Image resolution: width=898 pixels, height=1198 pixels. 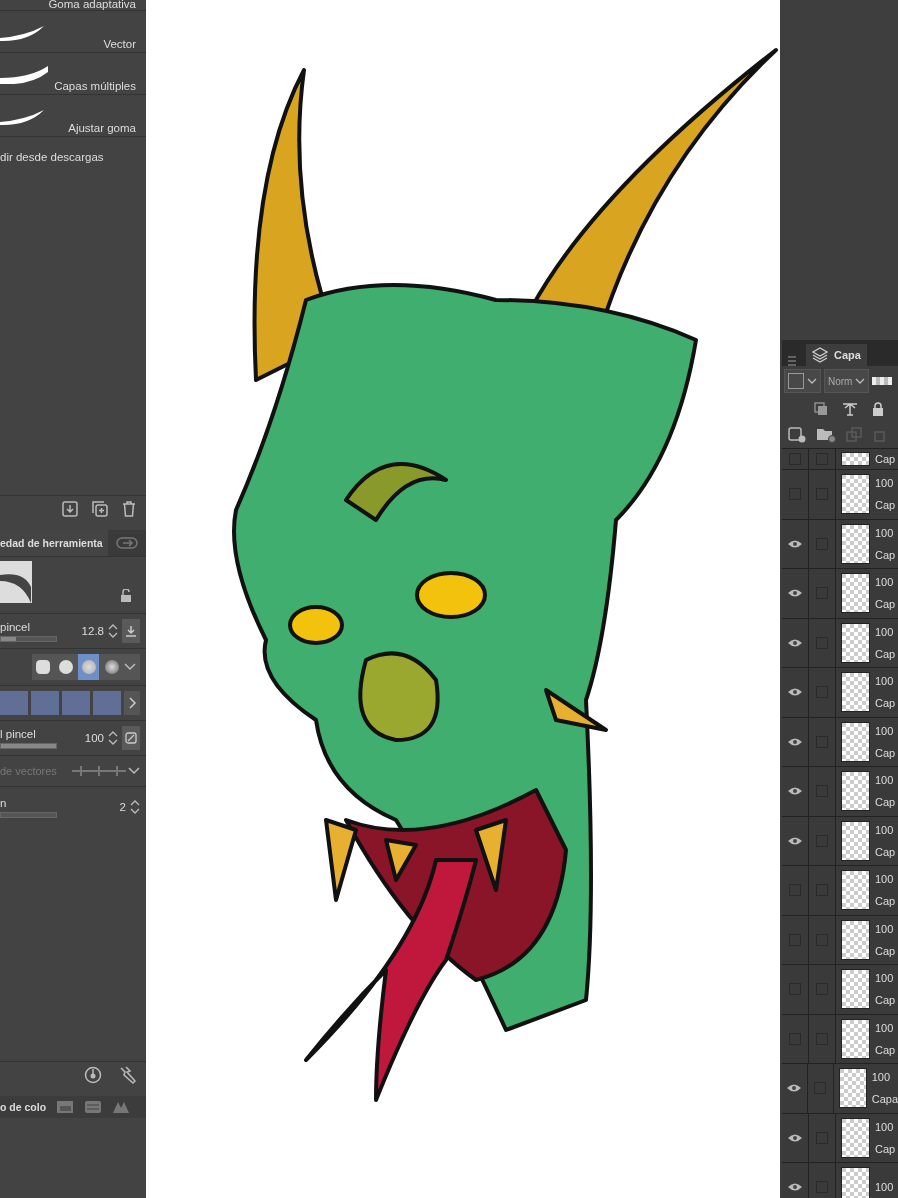 I want to click on setting-value: 2, so click(x=122, y=807).